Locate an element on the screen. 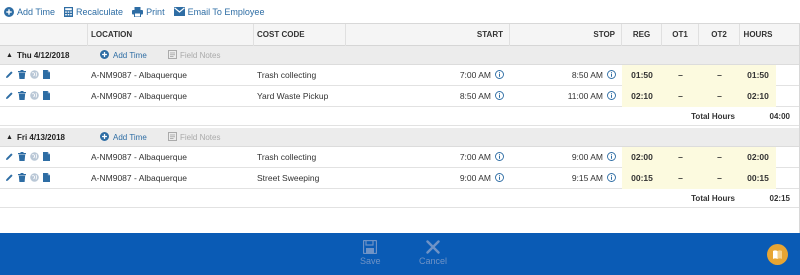 Image resolution: width=800 pixels, height=275 pixels. hours-column-header: HOURS is located at coordinates (758, 35).